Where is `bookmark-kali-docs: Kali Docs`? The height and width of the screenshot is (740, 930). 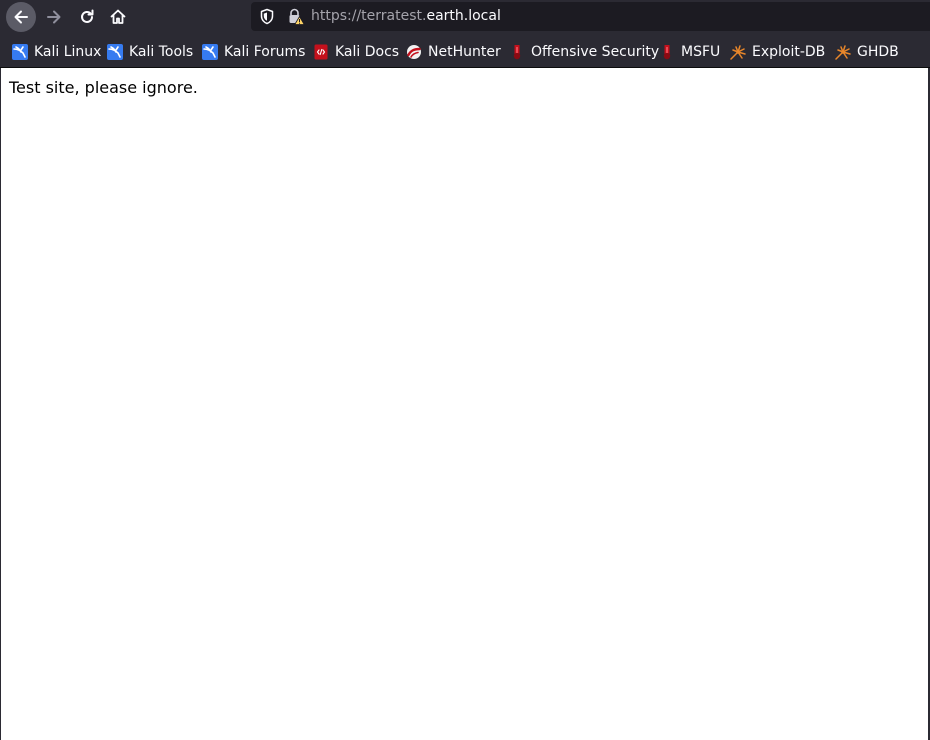
bookmark-kali-docs: Kali Docs is located at coordinates (356, 52).